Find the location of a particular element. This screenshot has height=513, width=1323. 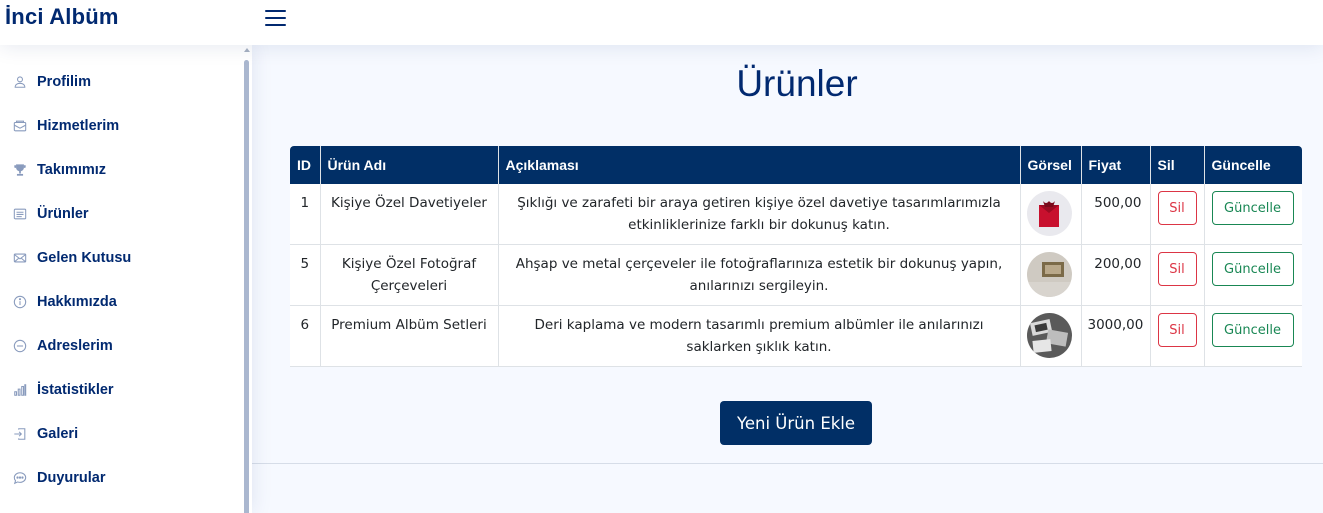

sidebar-item-gelen-kutusu: Gelen Kutusu is located at coordinates (120, 258).